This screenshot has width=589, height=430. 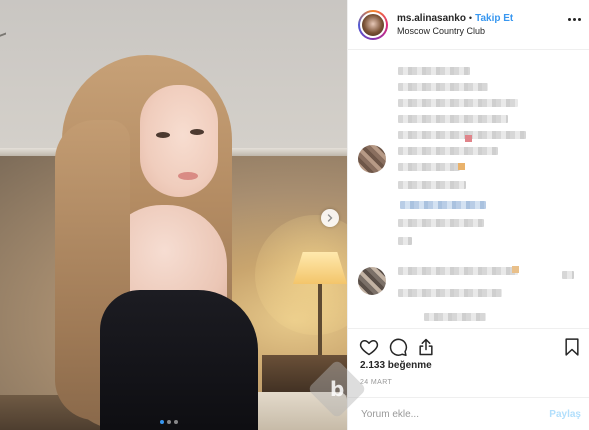 I want to click on carousel-indicator, so click(x=169, y=422).